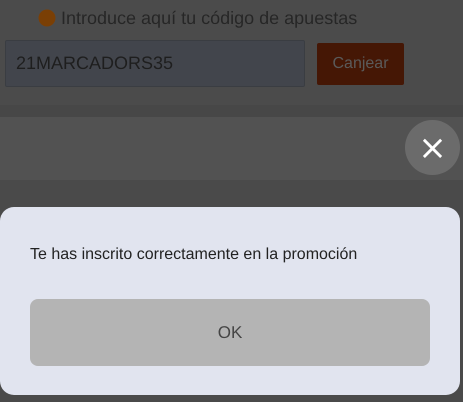  Describe the element at coordinates (230, 332) in the screenshot. I see `ok-button: OK` at that location.